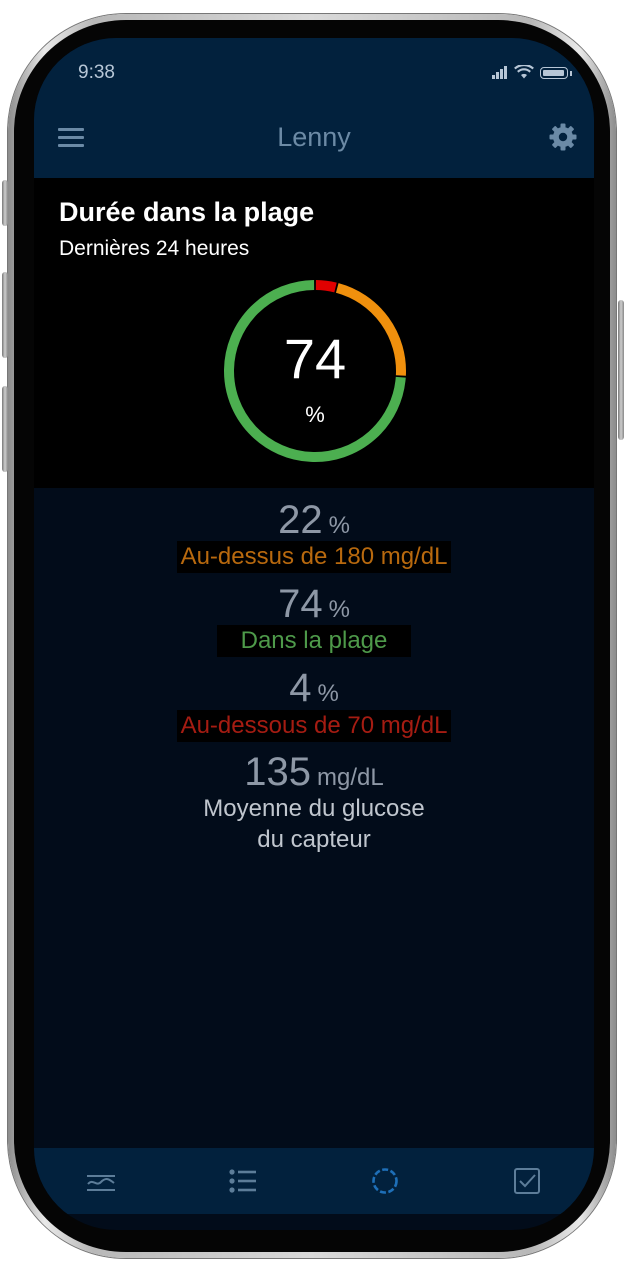  I want to click on stat-average-label-line2: du capteur, so click(314, 839).